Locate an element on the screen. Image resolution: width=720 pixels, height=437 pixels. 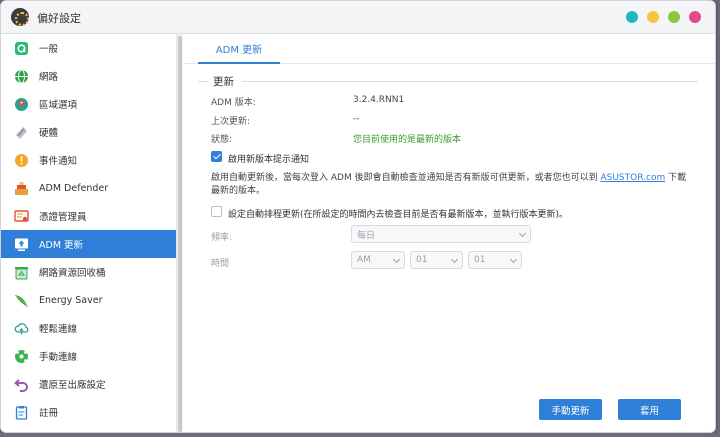
last-update-label: 上次更新: is located at coordinates (231, 122).